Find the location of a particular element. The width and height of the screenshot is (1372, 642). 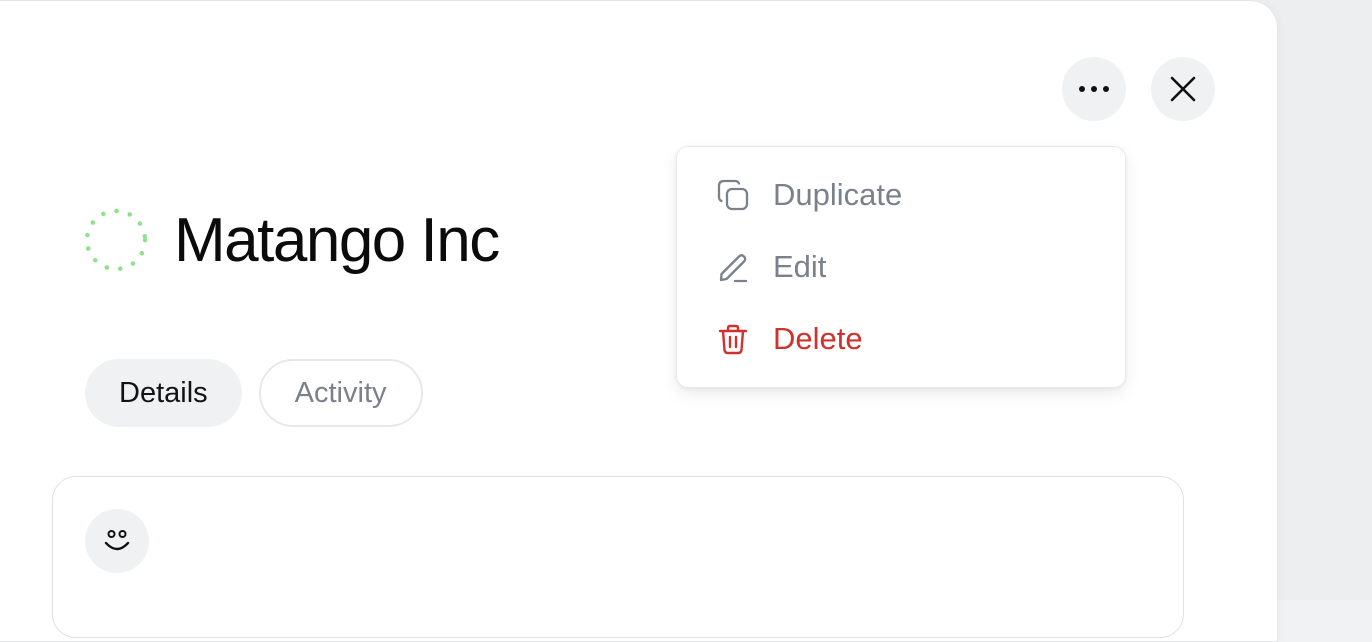

tab-bar: Details Activity is located at coordinates (254, 393).